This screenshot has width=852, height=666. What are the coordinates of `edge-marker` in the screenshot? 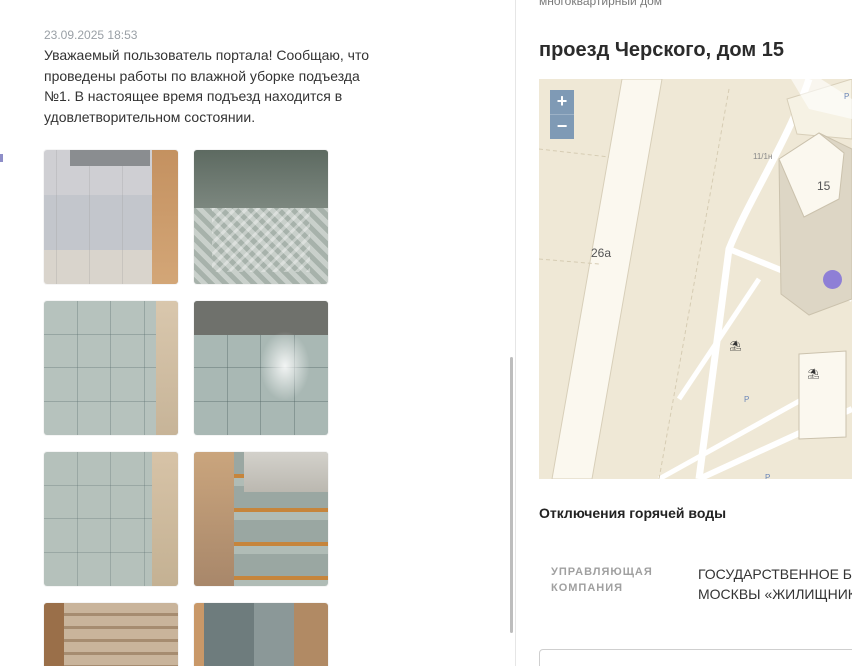 It's located at (1, 158).